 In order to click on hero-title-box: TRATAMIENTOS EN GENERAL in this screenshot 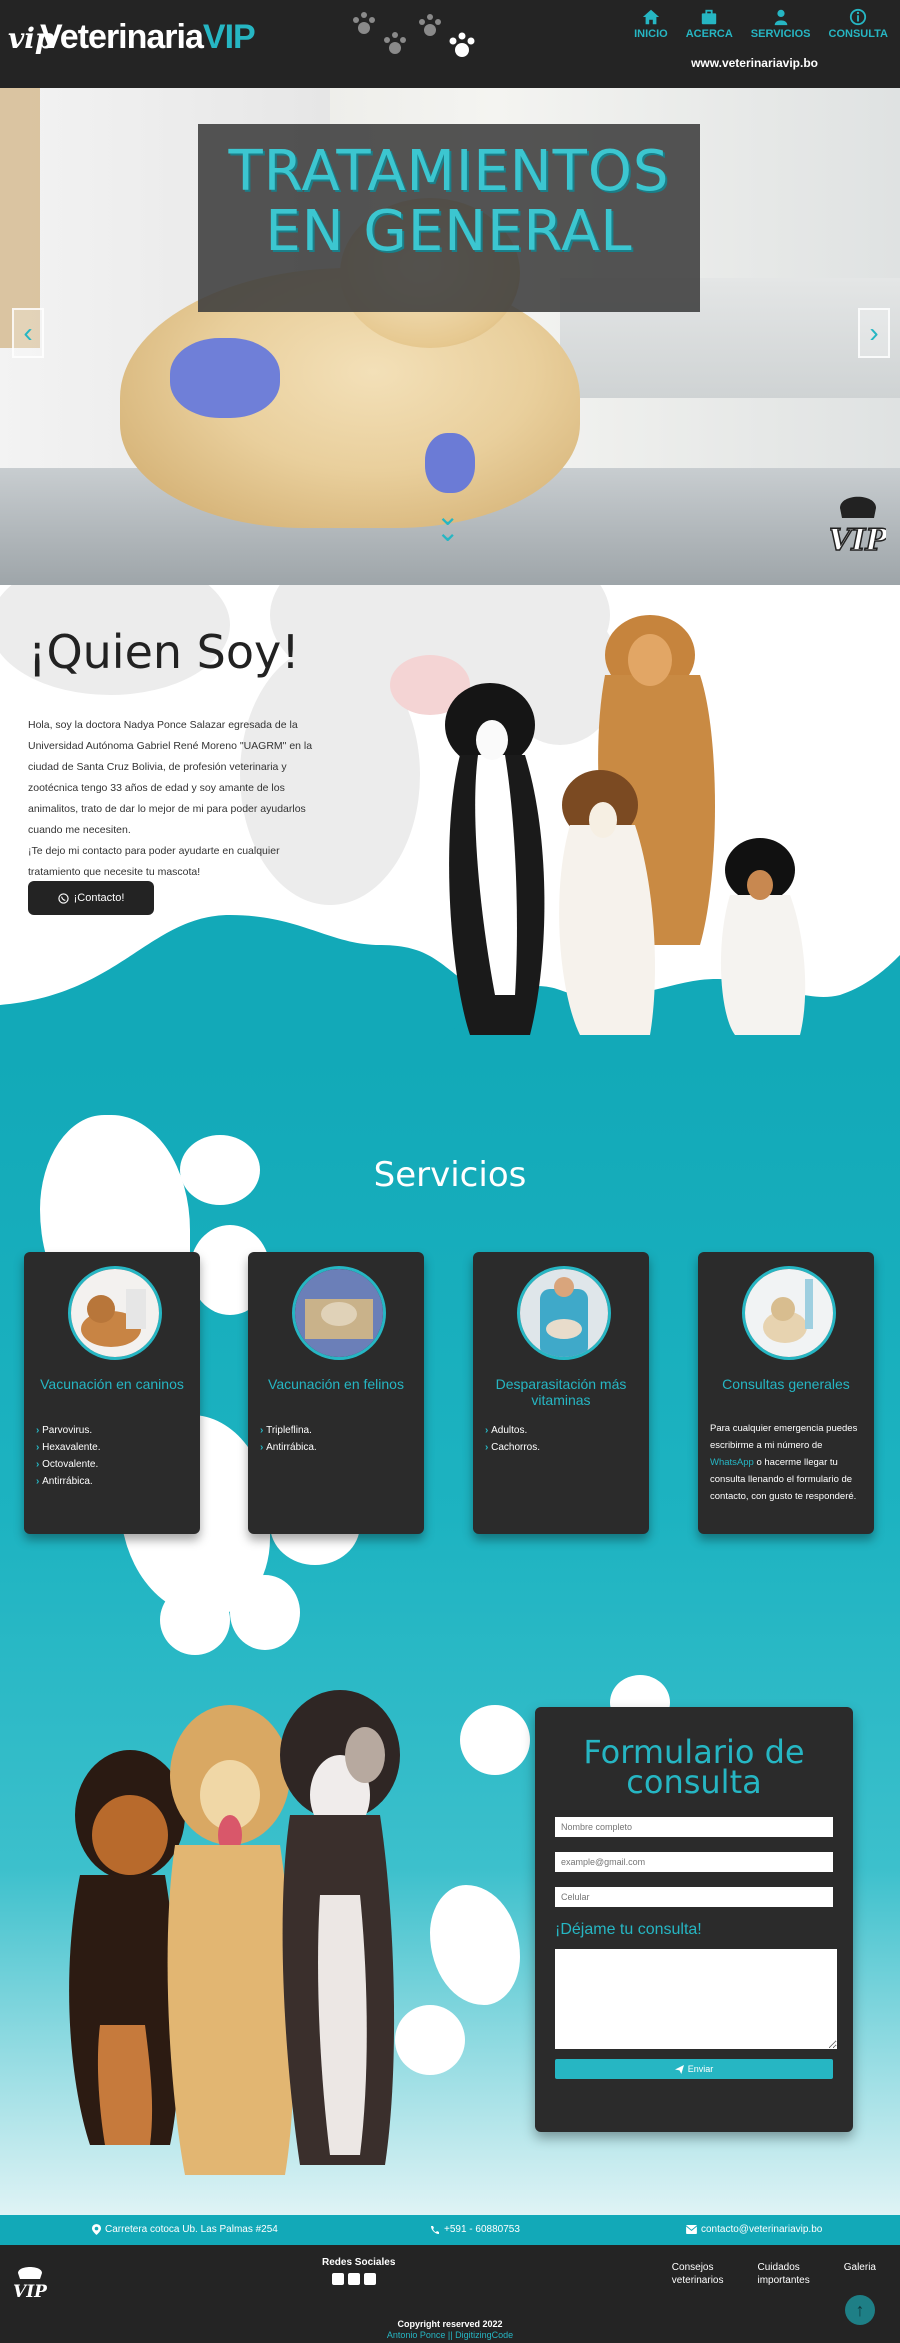, I will do `click(449, 218)`.